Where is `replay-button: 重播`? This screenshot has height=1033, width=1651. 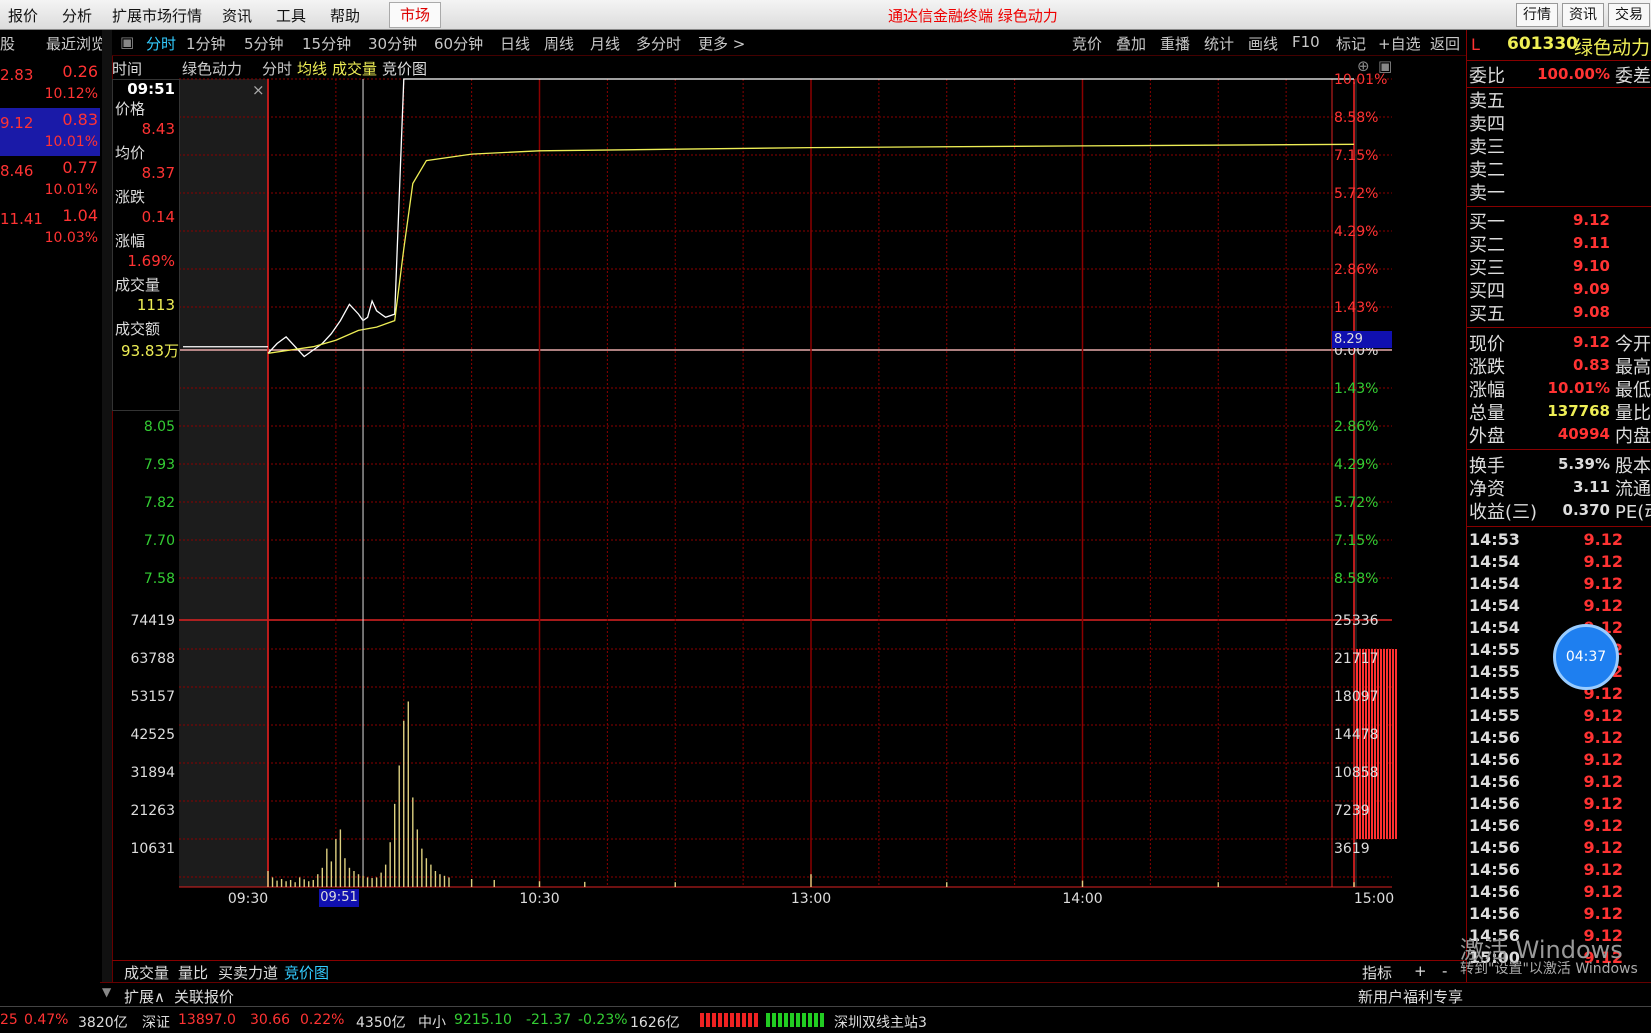
replay-button: 重播 is located at coordinates (1175, 43).